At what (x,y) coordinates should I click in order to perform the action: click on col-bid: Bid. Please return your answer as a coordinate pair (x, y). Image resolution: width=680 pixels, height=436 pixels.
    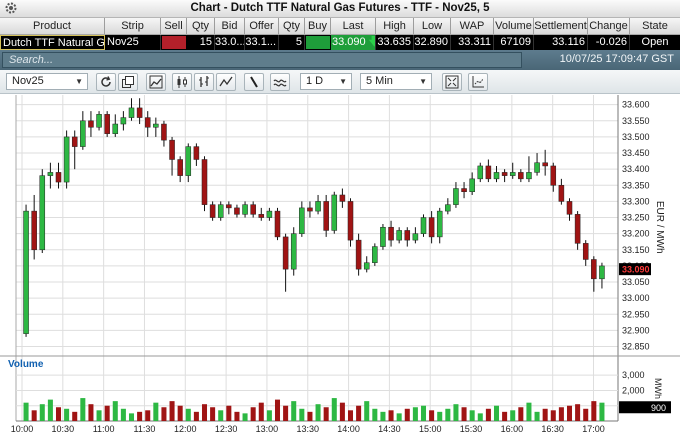
    Looking at the image, I should click on (230, 26).